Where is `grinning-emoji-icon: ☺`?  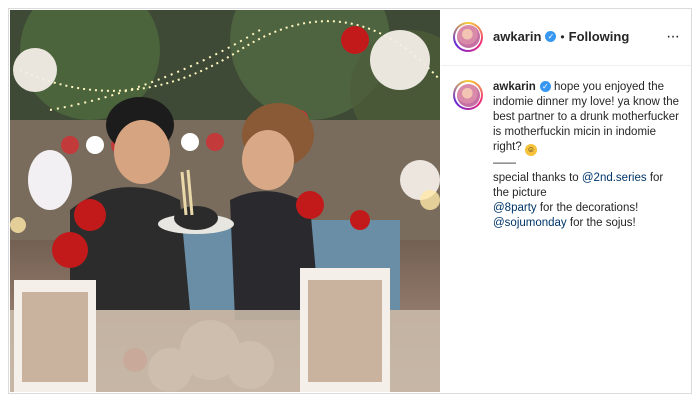
grinning-emoji-icon: ☺ is located at coordinates (530, 150).